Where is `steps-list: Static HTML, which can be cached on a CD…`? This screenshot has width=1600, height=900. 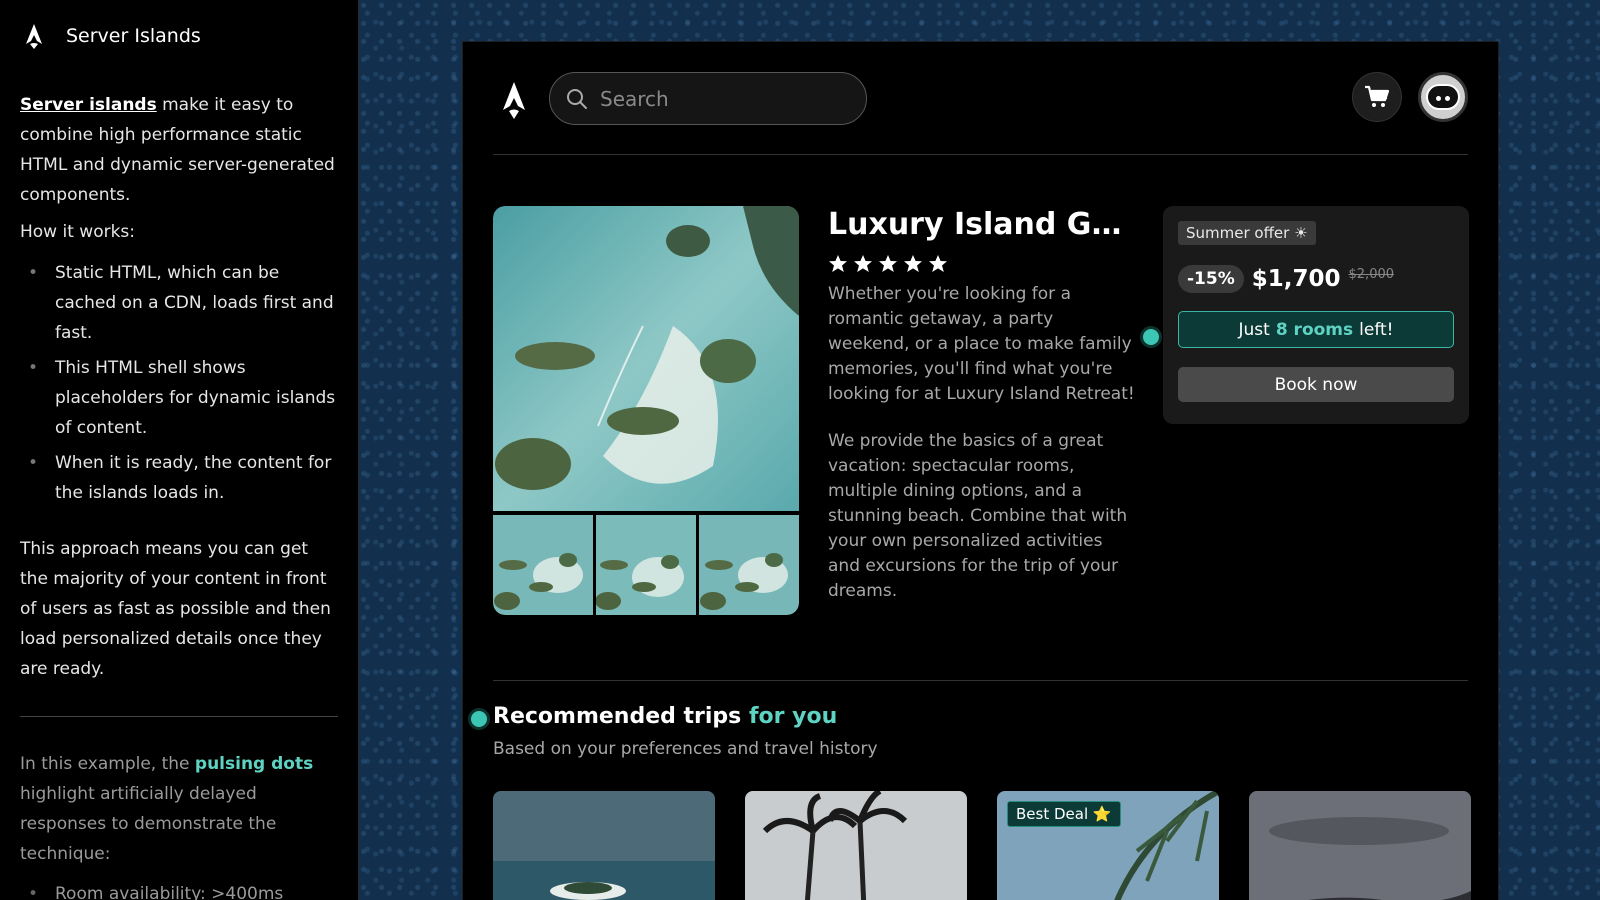
steps-list: Static HTML, which can be cached on a CD… is located at coordinates (179, 383).